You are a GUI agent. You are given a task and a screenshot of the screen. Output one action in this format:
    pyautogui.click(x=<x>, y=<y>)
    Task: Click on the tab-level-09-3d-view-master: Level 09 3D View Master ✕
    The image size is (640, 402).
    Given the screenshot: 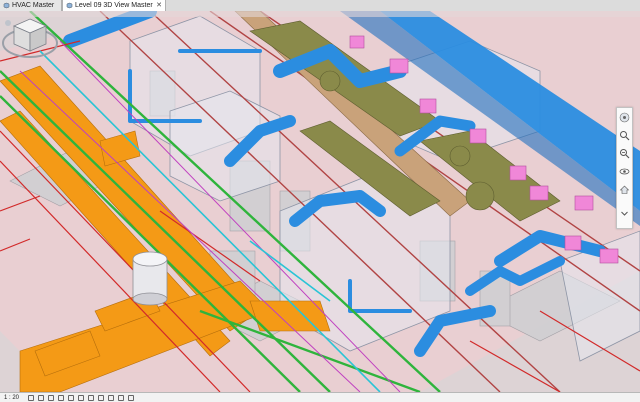 What is the action you would take?
    pyautogui.click(x=114, y=5)
    